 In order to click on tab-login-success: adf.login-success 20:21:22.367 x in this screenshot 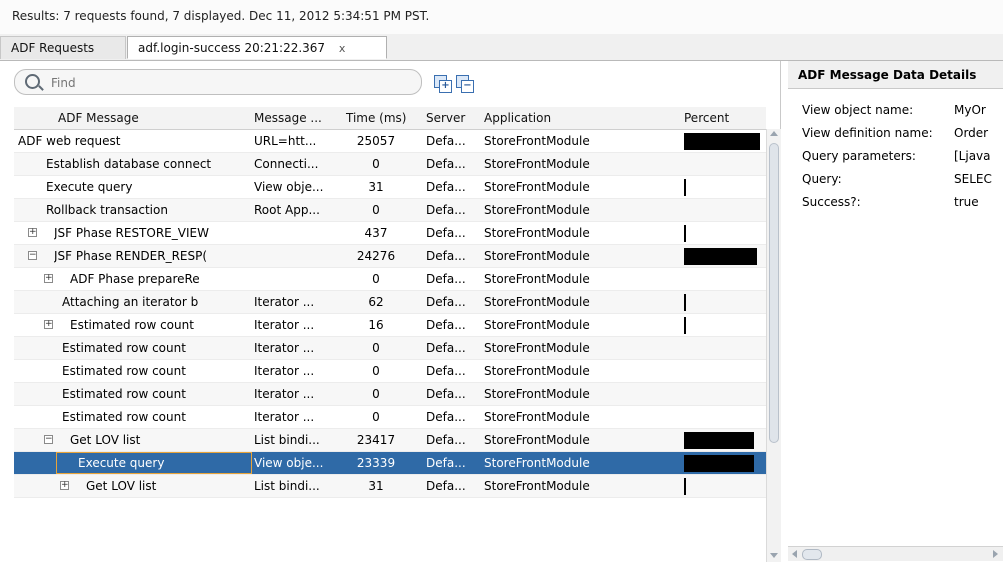, I will do `click(257, 47)`.